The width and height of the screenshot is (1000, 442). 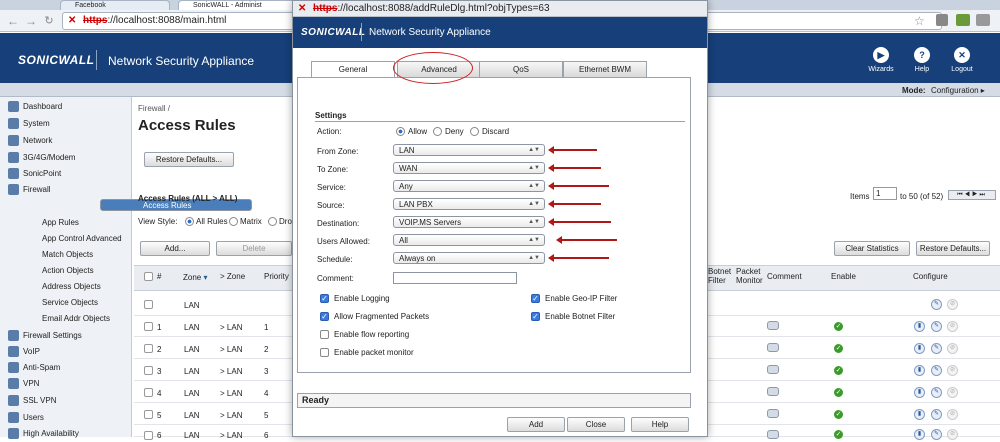 What do you see at coordinates (233, 221) in the screenshot?
I see `view-matrix-radio` at bounding box center [233, 221].